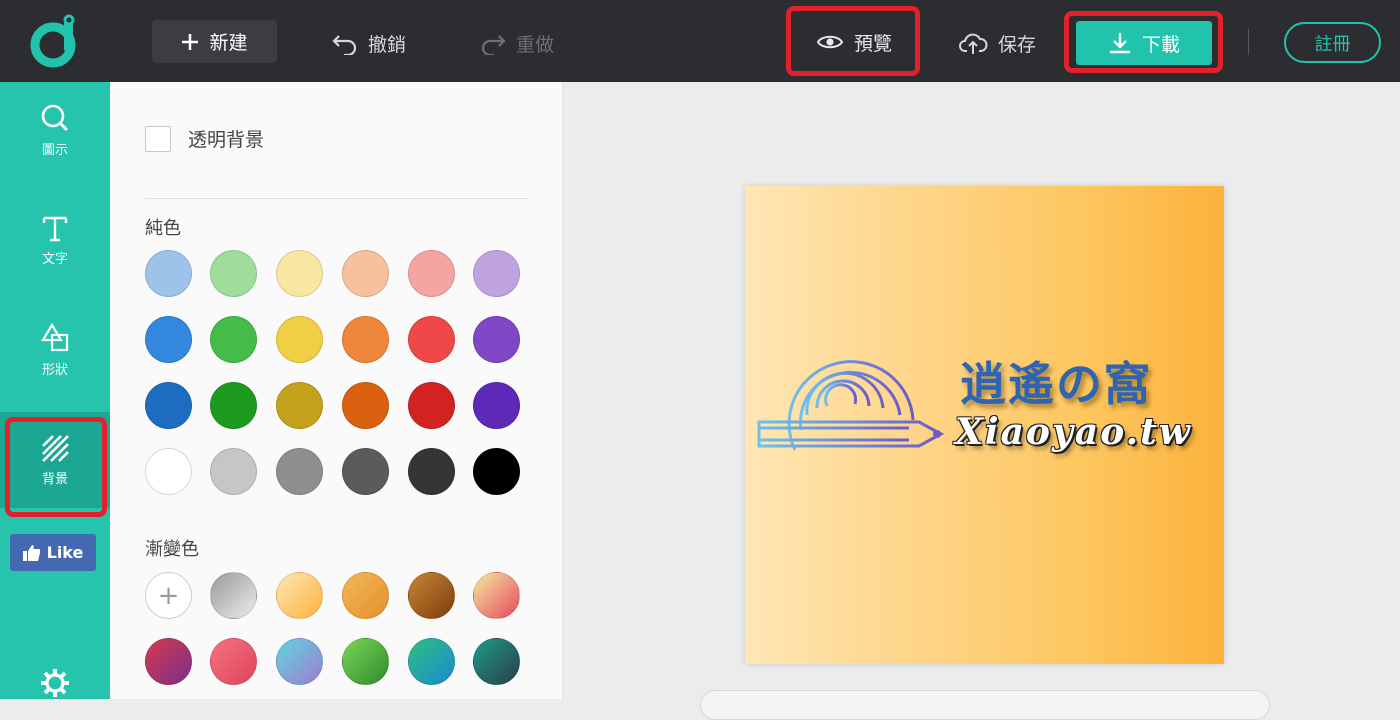  I want to click on register-button: 註冊, so click(1332, 42).